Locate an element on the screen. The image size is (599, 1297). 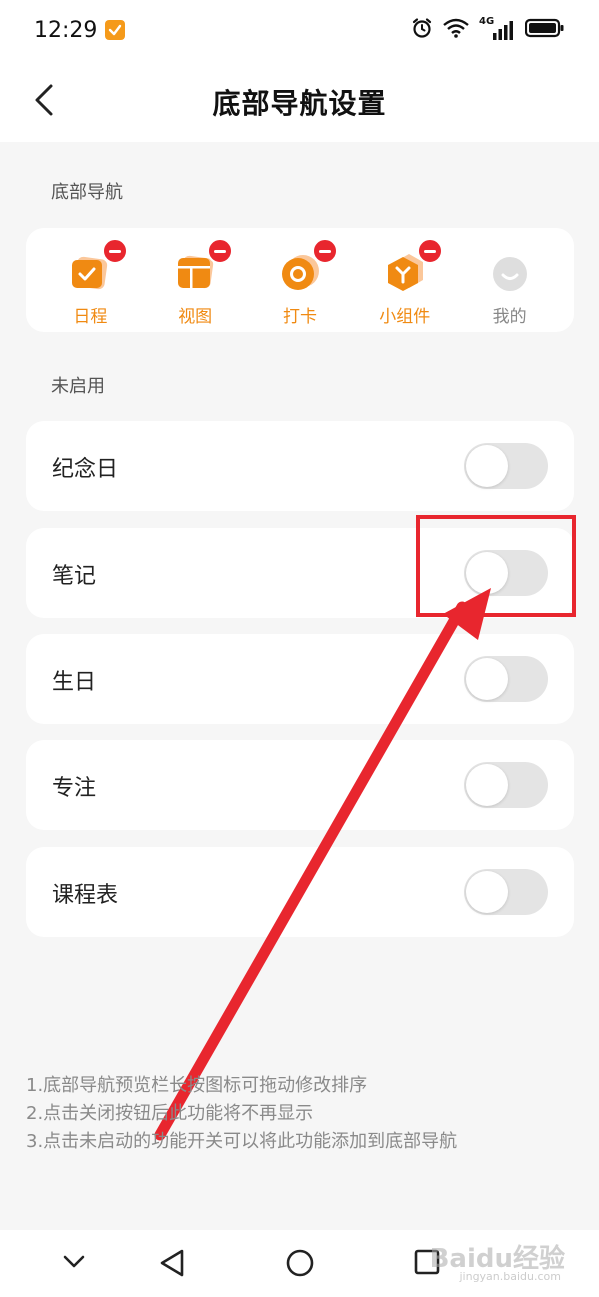
watermark-url: jingyan.baidu.com is located at coordinates (510, 1276).